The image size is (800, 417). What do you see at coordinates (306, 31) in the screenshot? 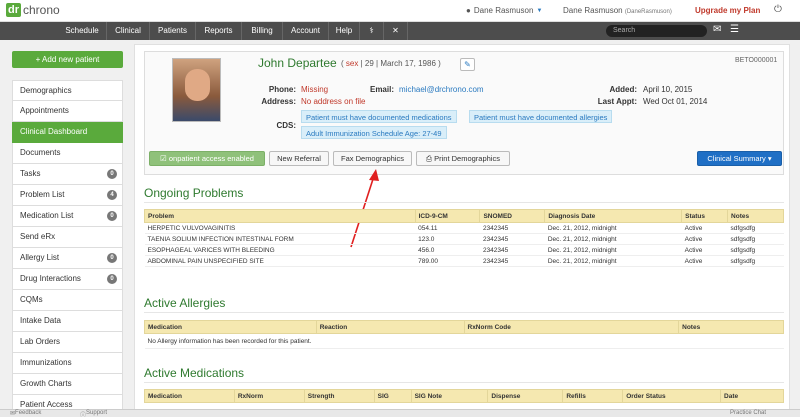
I see `nav-account: Account` at bounding box center [306, 31].